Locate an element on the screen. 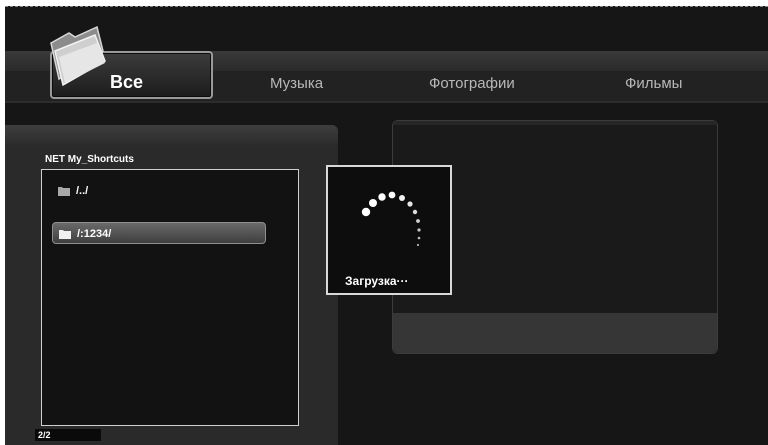 The height and width of the screenshot is (445, 768). tab-rail-divider is located at coordinates (386, 102).